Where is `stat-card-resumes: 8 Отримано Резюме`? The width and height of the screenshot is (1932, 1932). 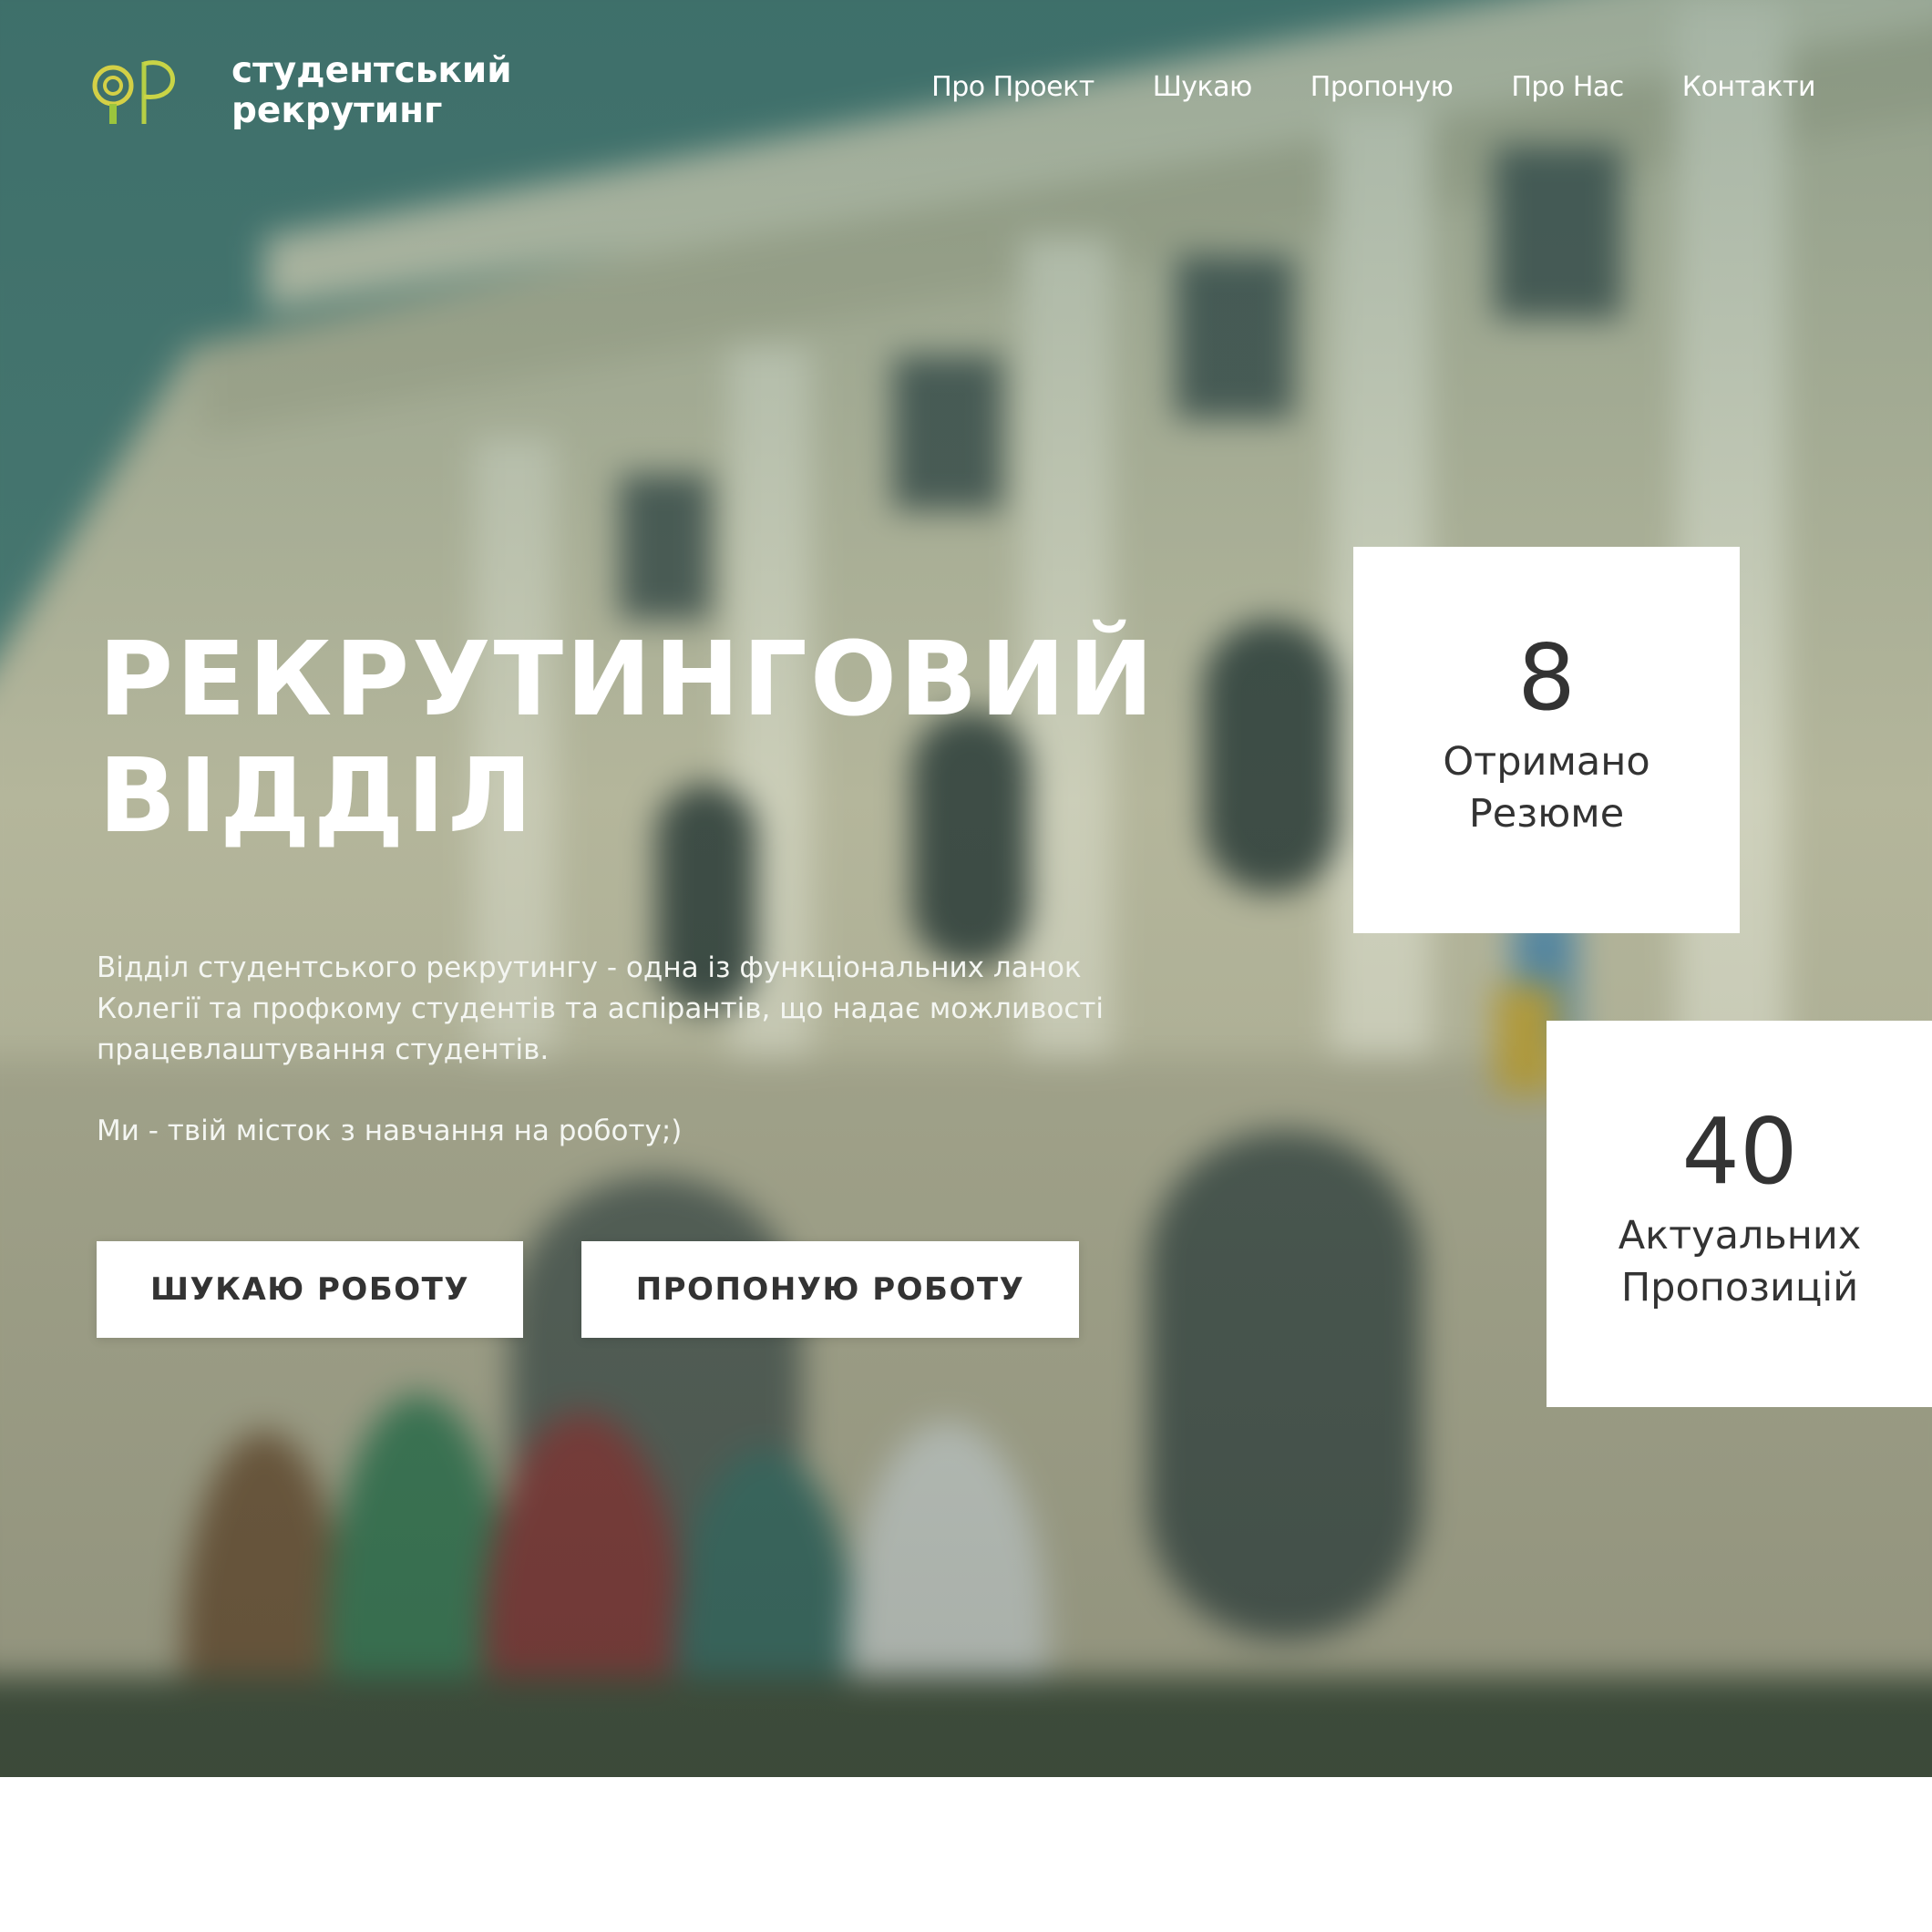
stat-card-resumes: 8 Отримано Резюме is located at coordinates (1546, 740).